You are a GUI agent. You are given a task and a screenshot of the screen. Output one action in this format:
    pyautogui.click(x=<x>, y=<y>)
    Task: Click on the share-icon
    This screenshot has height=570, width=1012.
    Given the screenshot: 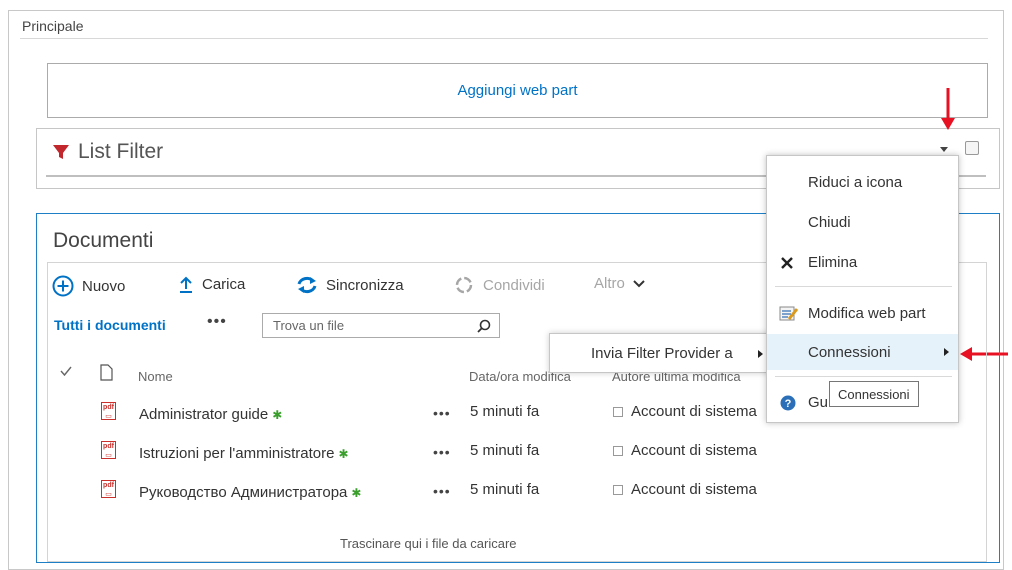 What is the action you would take?
    pyautogui.click(x=464, y=285)
    